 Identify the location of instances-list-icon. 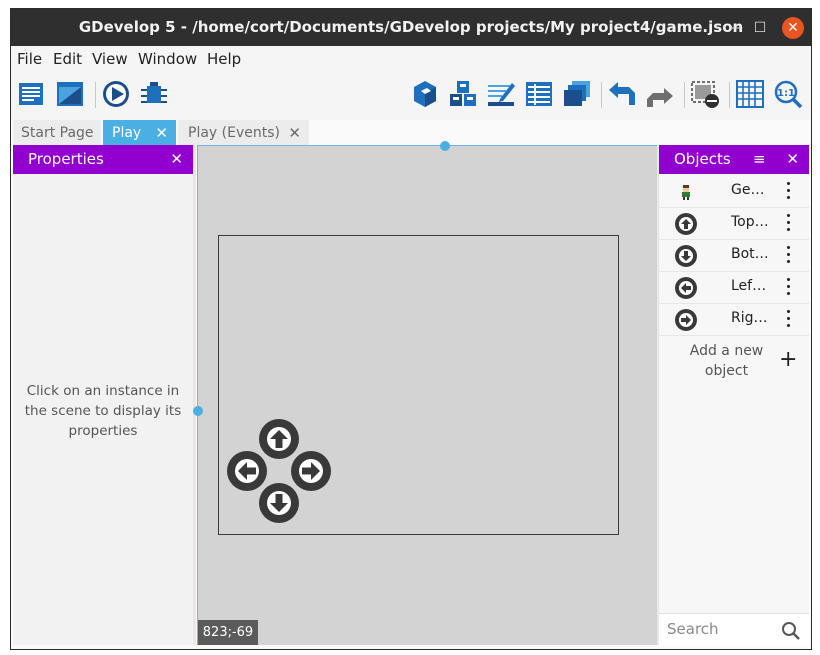
(539, 94).